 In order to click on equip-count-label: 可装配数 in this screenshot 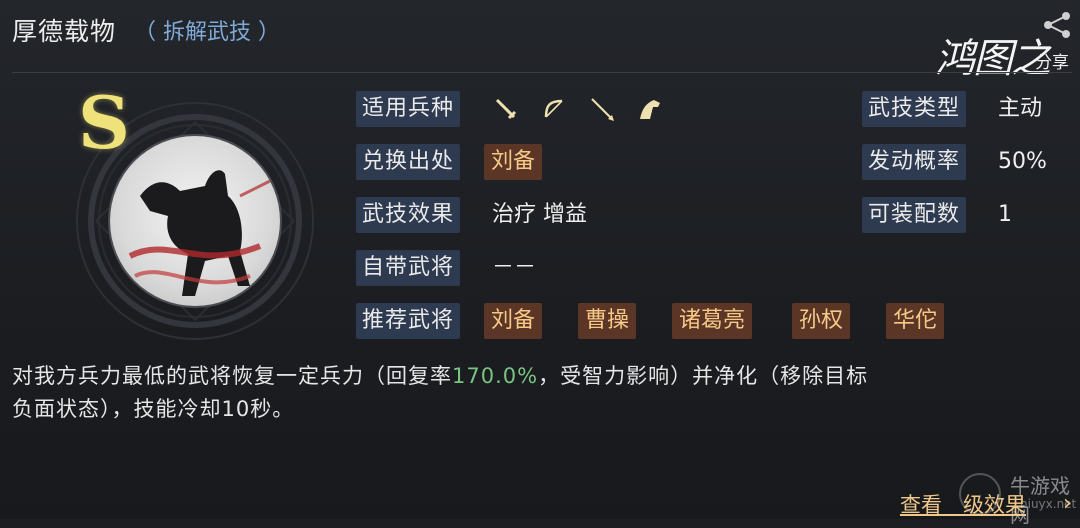, I will do `click(914, 215)`.